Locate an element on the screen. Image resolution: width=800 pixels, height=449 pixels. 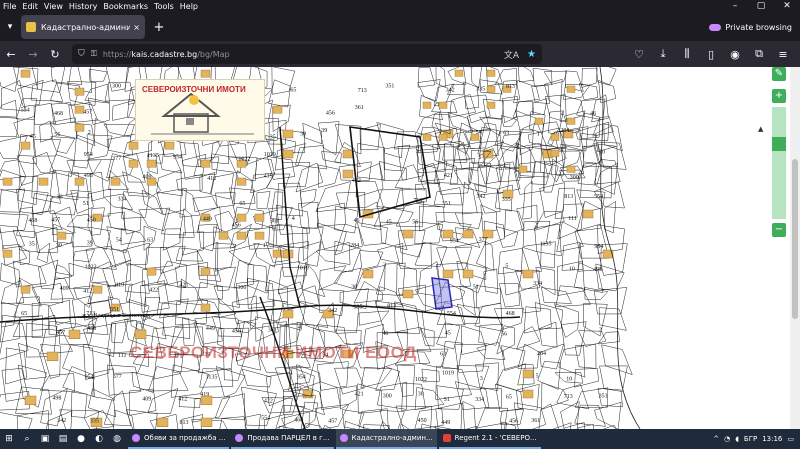
back-arrow-icon: ← is located at coordinates (11, 54).